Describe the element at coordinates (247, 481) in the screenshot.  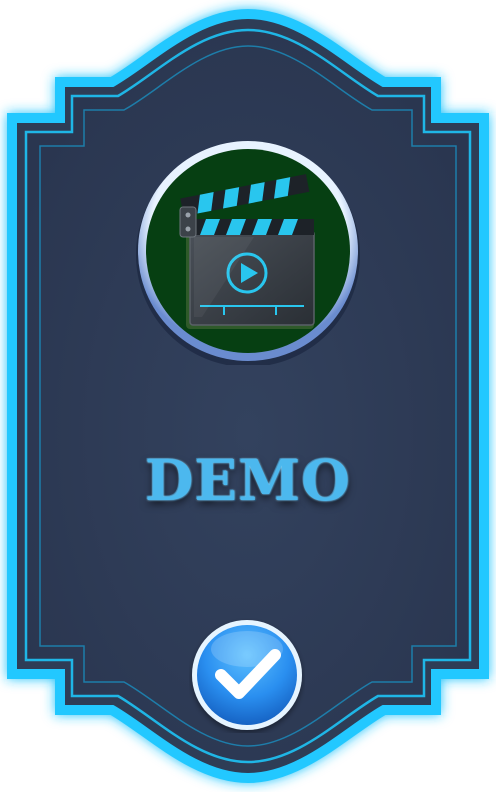
I see `card-title: DEMO` at that location.